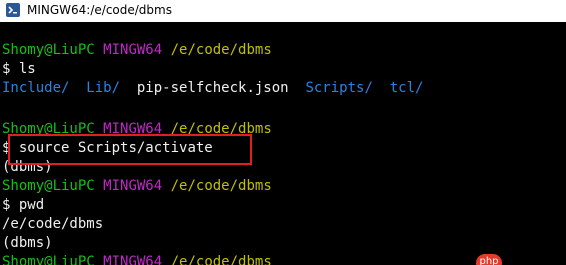 This screenshot has height=265, width=566. Describe the element at coordinates (27, 69) in the screenshot. I see `command-text: ls` at that location.